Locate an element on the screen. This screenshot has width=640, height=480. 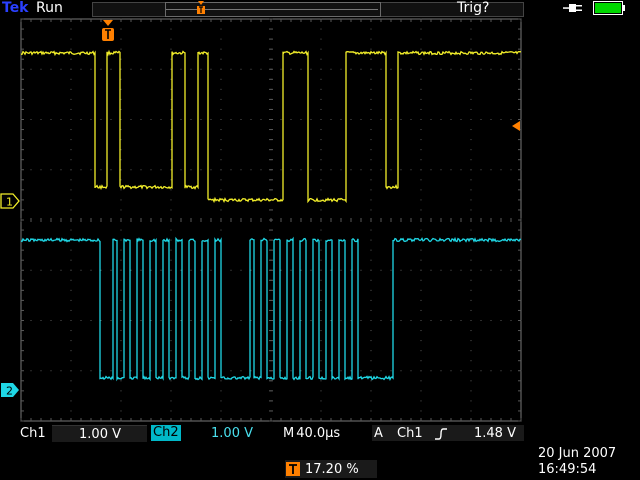
ch1-ground-marker: 1 is located at coordinates (10, 201).